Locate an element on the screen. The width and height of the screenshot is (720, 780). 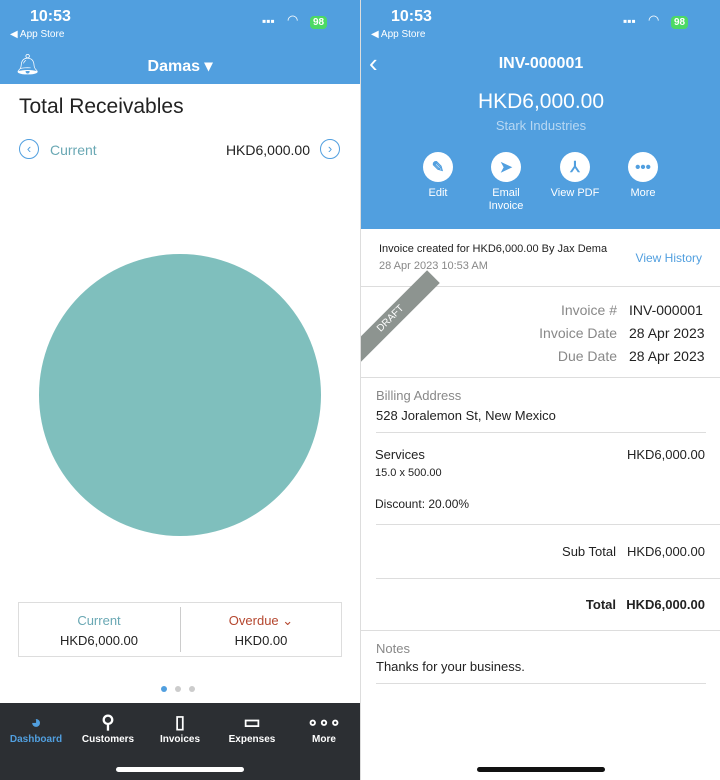
billing-address: 528 Joralemon St, New Mexico is located at coordinates (466, 415).